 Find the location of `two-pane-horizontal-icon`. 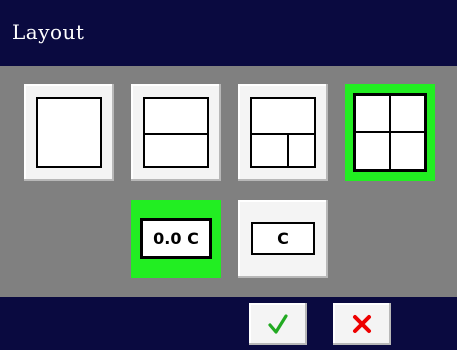

two-pane-horizontal-icon is located at coordinates (176, 132).